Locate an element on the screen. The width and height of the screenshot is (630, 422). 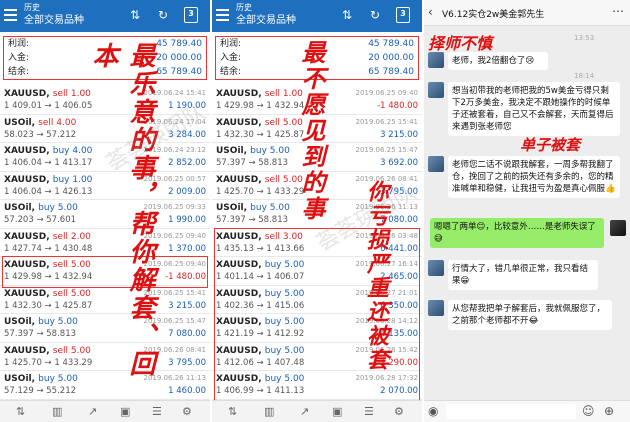
trade-prices: 1 429.98 → 1 432.94 is located at coordinates (260, 106).